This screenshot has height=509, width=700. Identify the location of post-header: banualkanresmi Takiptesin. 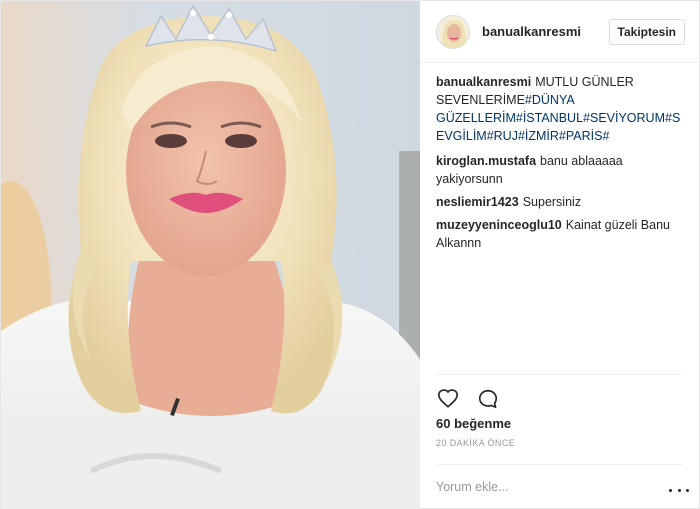
(559, 32).